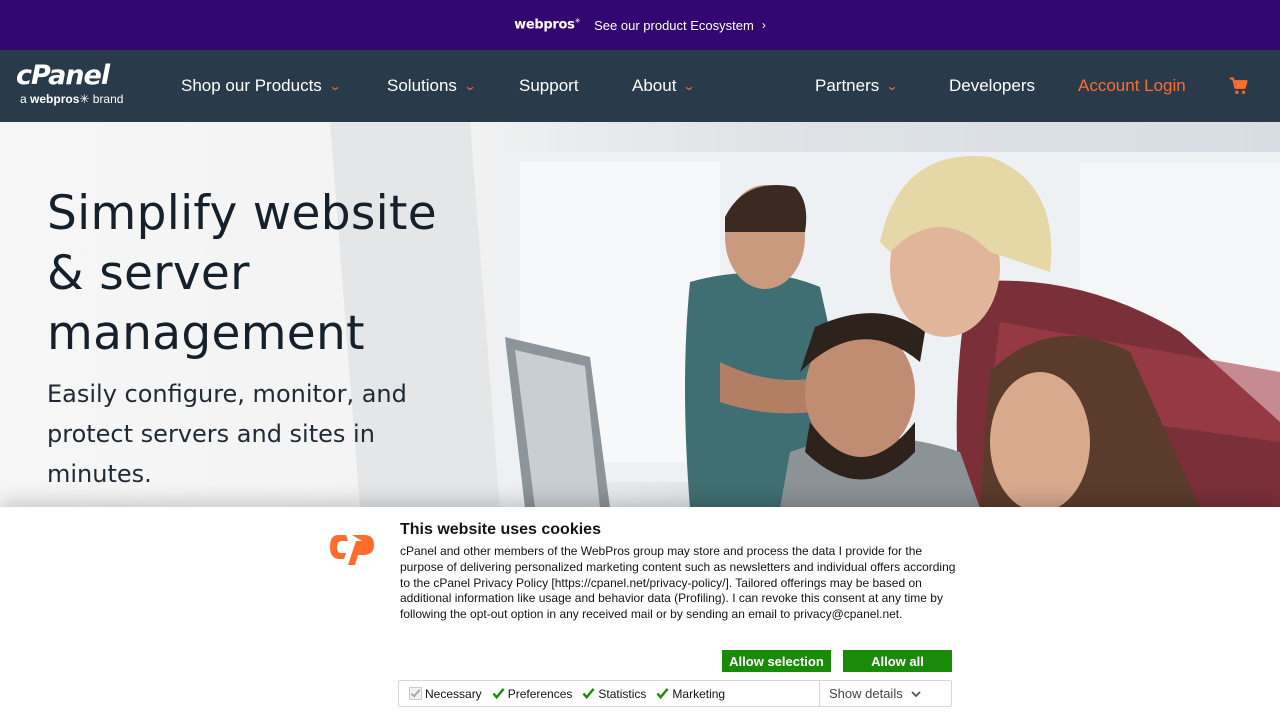 The width and height of the screenshot is (1280, 720). I want to click on chevron-down-icon, so click(916, 693).